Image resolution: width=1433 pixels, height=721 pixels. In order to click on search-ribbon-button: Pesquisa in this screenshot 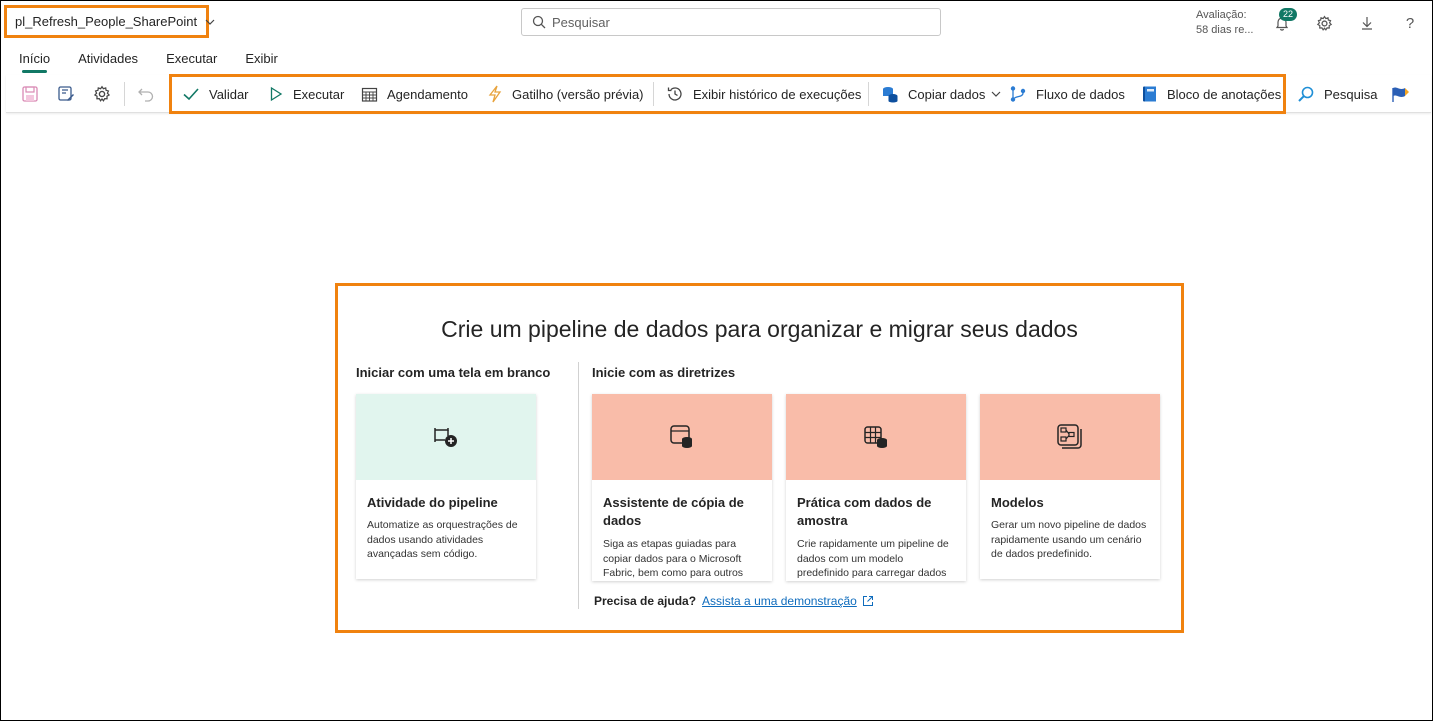, I will do `click(1337, 94)`.